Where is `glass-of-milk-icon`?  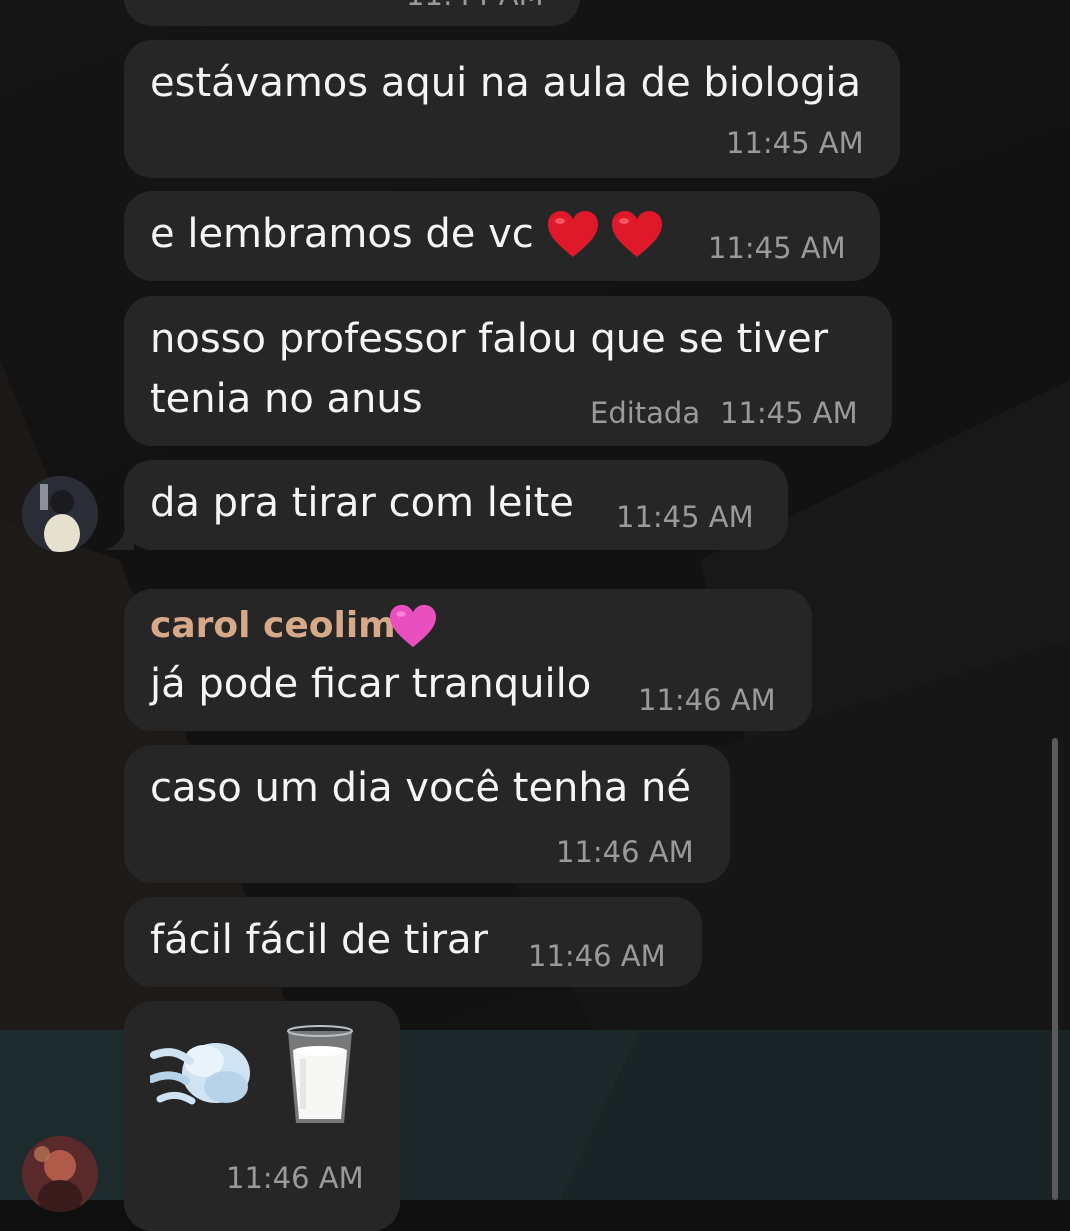
glass-of-milk-icon is located at coordinates (320, 1074).